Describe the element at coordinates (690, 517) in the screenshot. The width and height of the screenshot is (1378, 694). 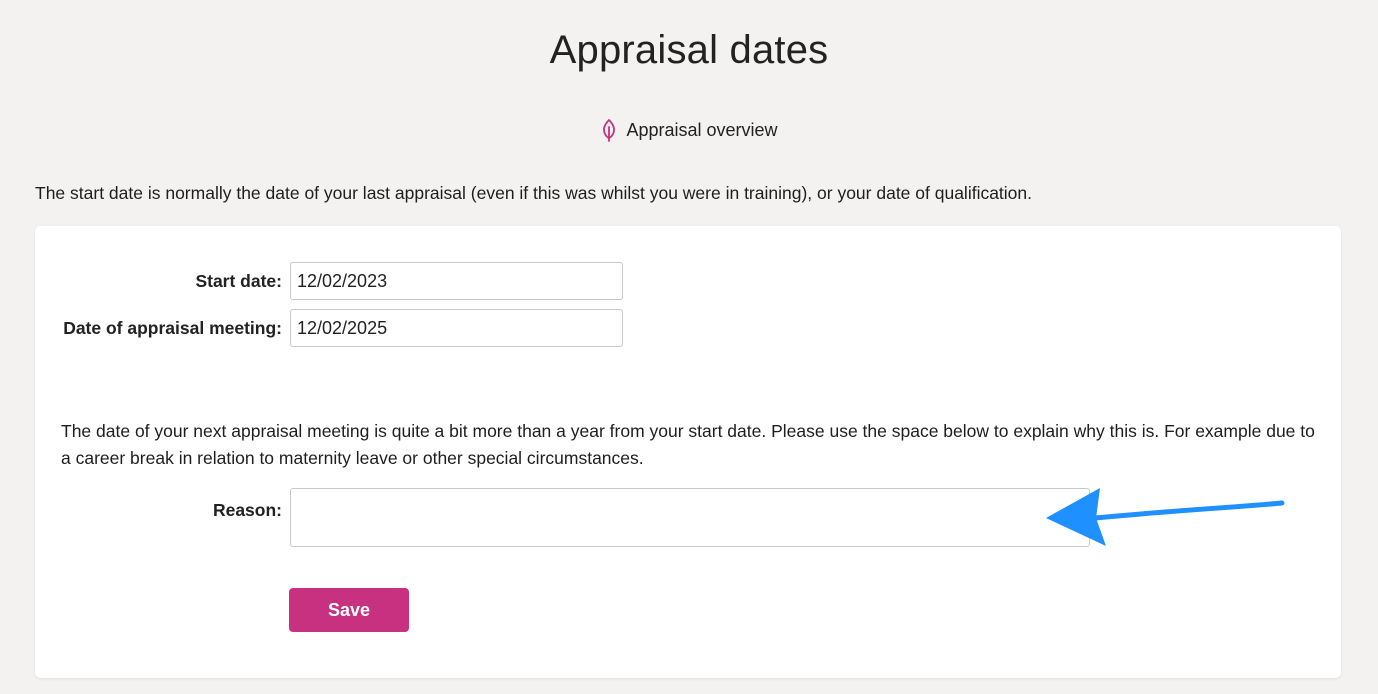
I see `reason-input` at that location.